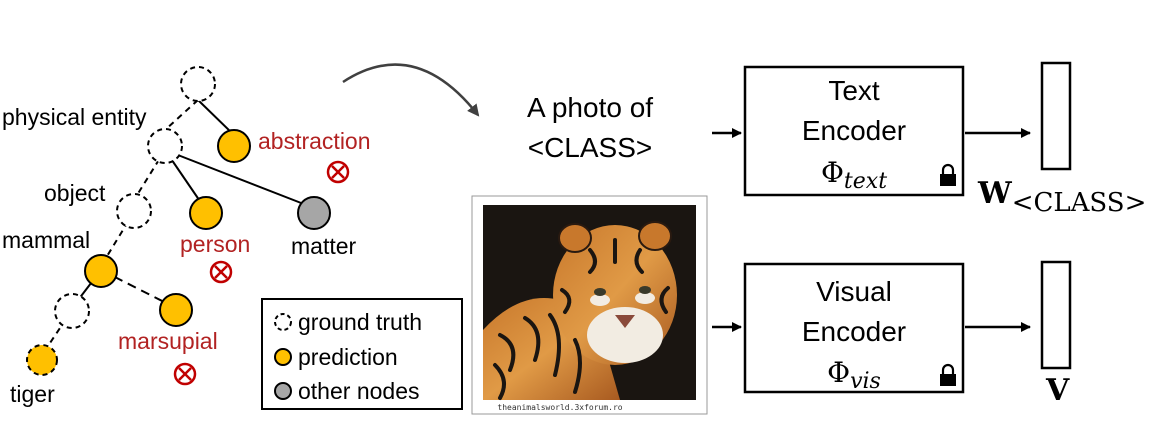 The width and height of the screenshot is (1166, 444). I want to click on prompt-line1: A photo of, so click(590, 107).